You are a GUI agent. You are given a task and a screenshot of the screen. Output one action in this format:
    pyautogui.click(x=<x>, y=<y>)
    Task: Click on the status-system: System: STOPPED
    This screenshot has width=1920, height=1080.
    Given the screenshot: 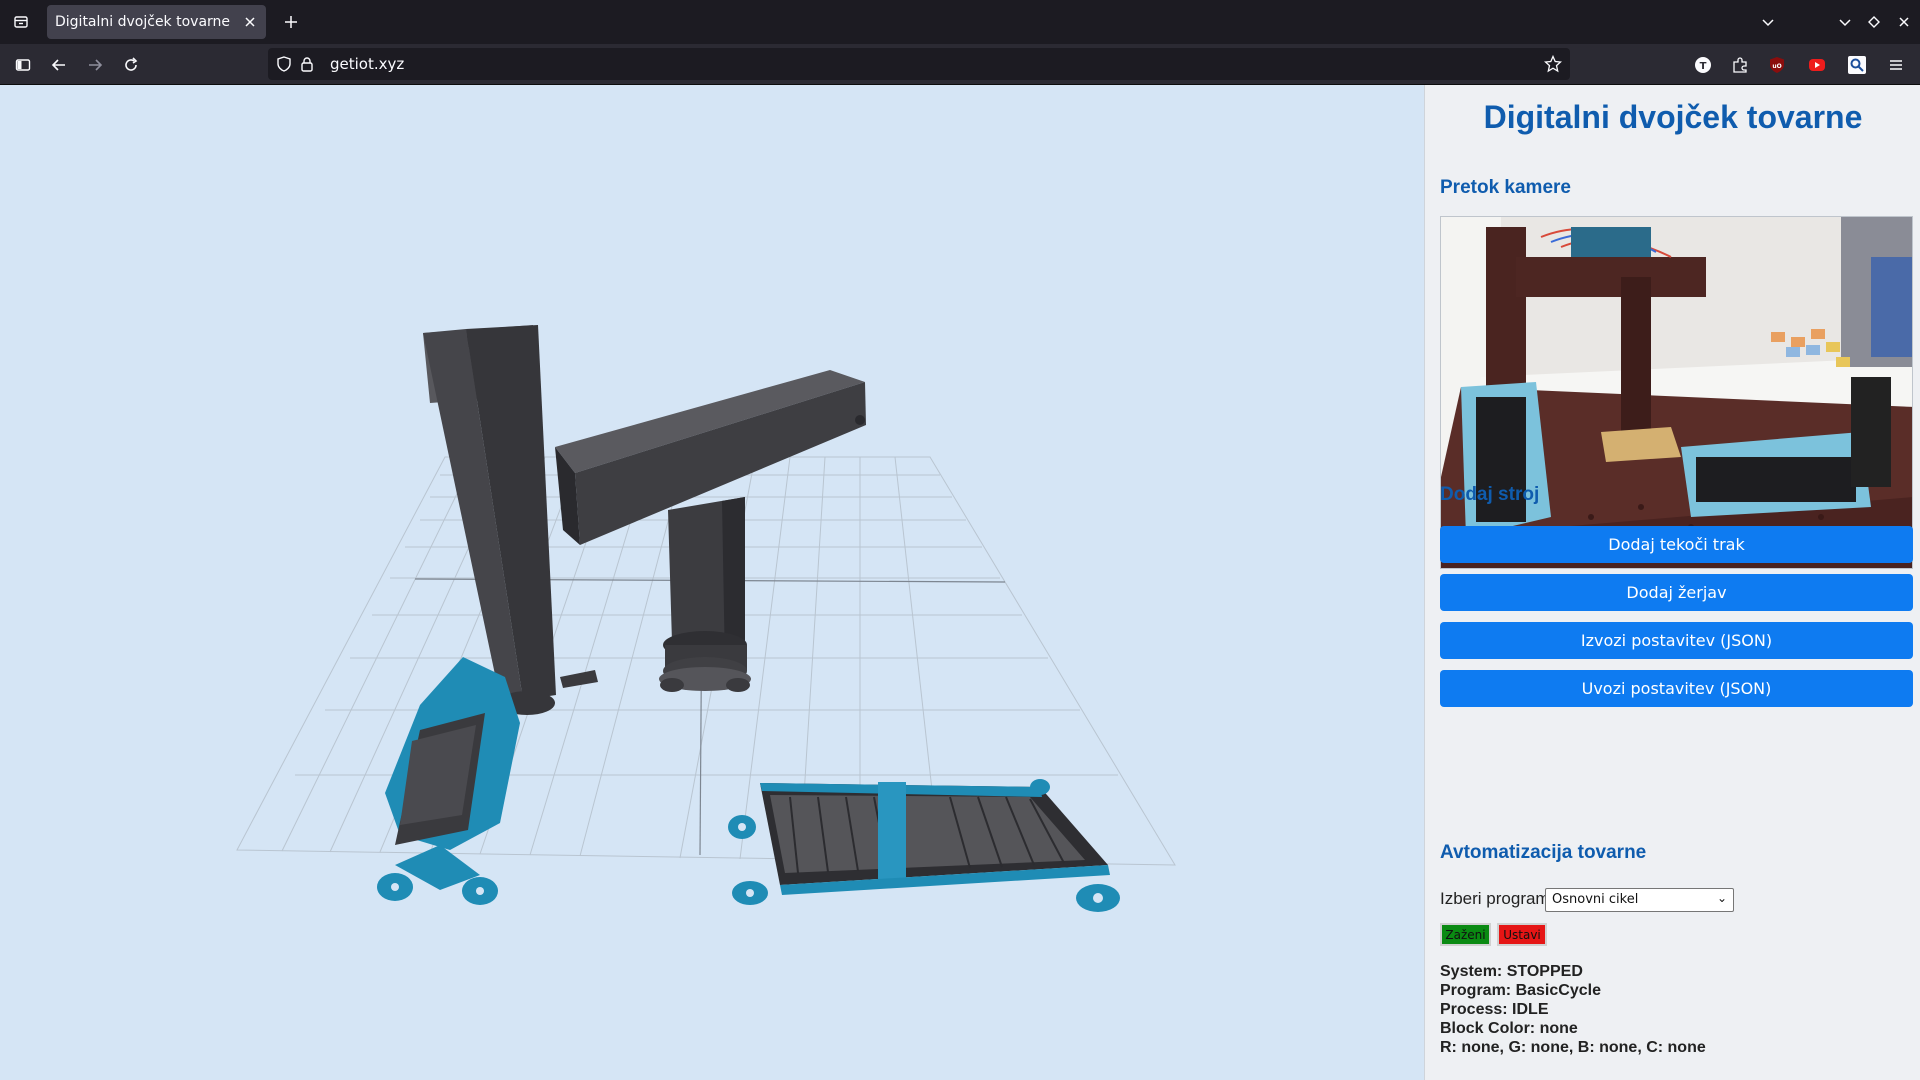 What is the action you would take?
    pyautogui.click(x=1511, y=971)
    